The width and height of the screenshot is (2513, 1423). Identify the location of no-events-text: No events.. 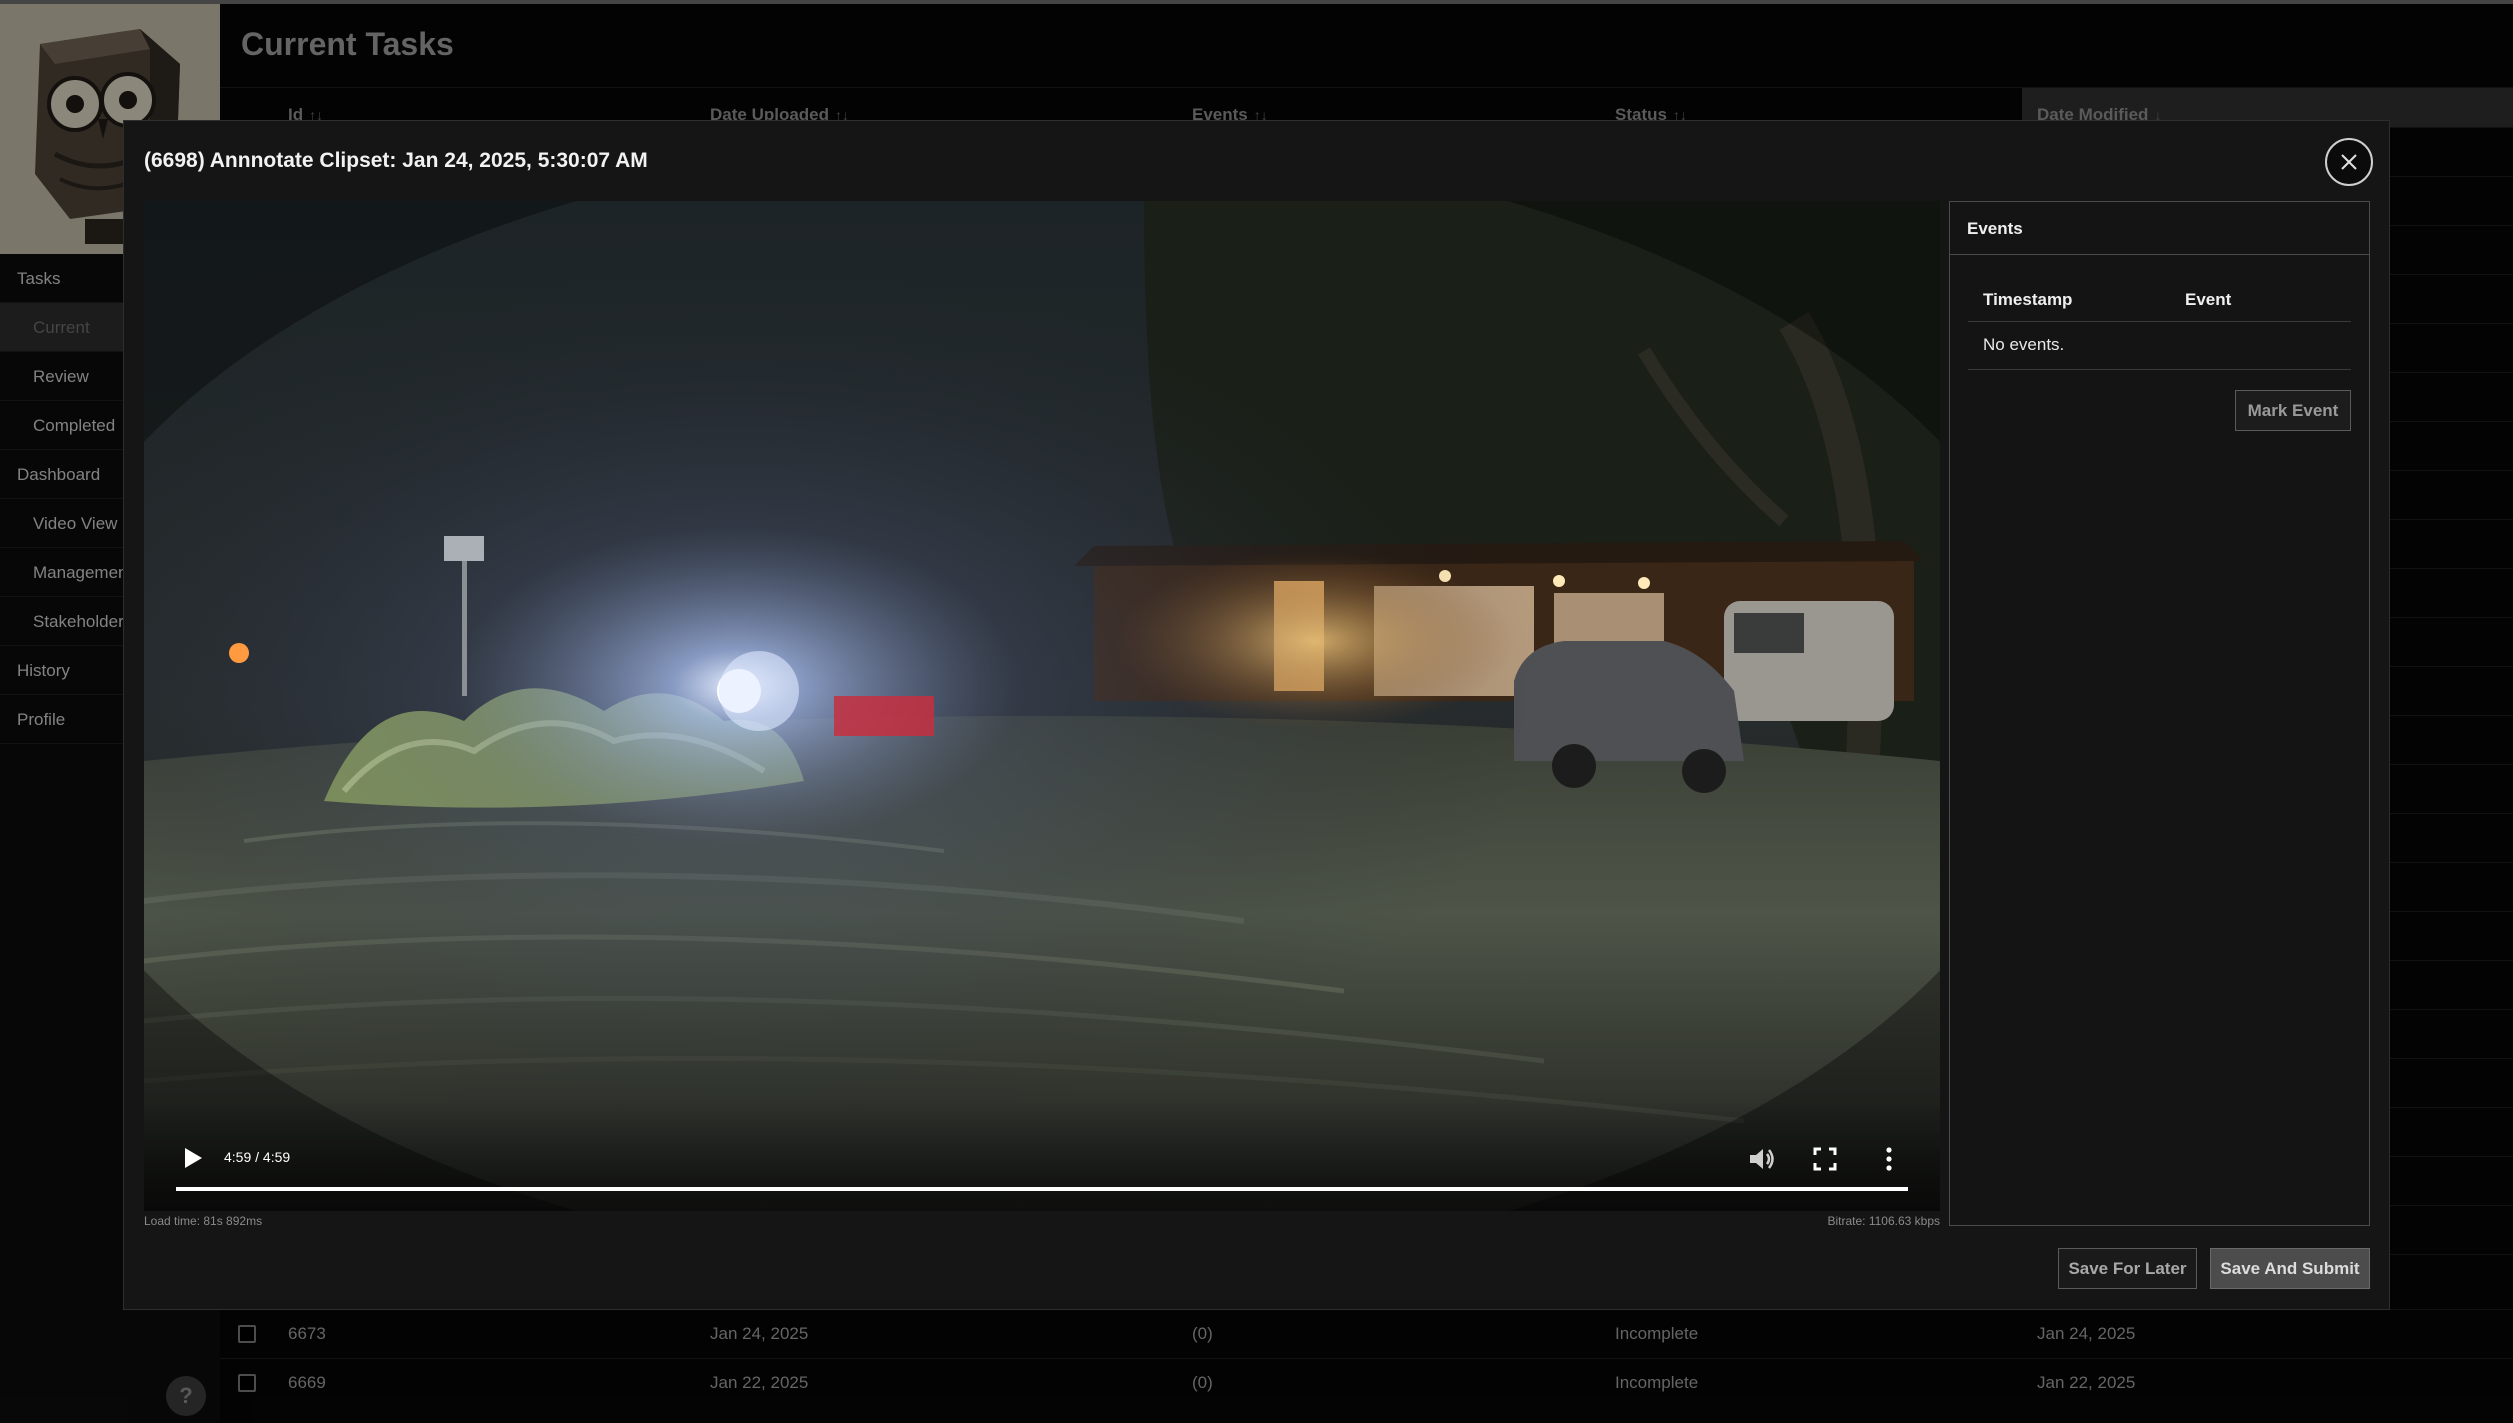
(2024, 344).